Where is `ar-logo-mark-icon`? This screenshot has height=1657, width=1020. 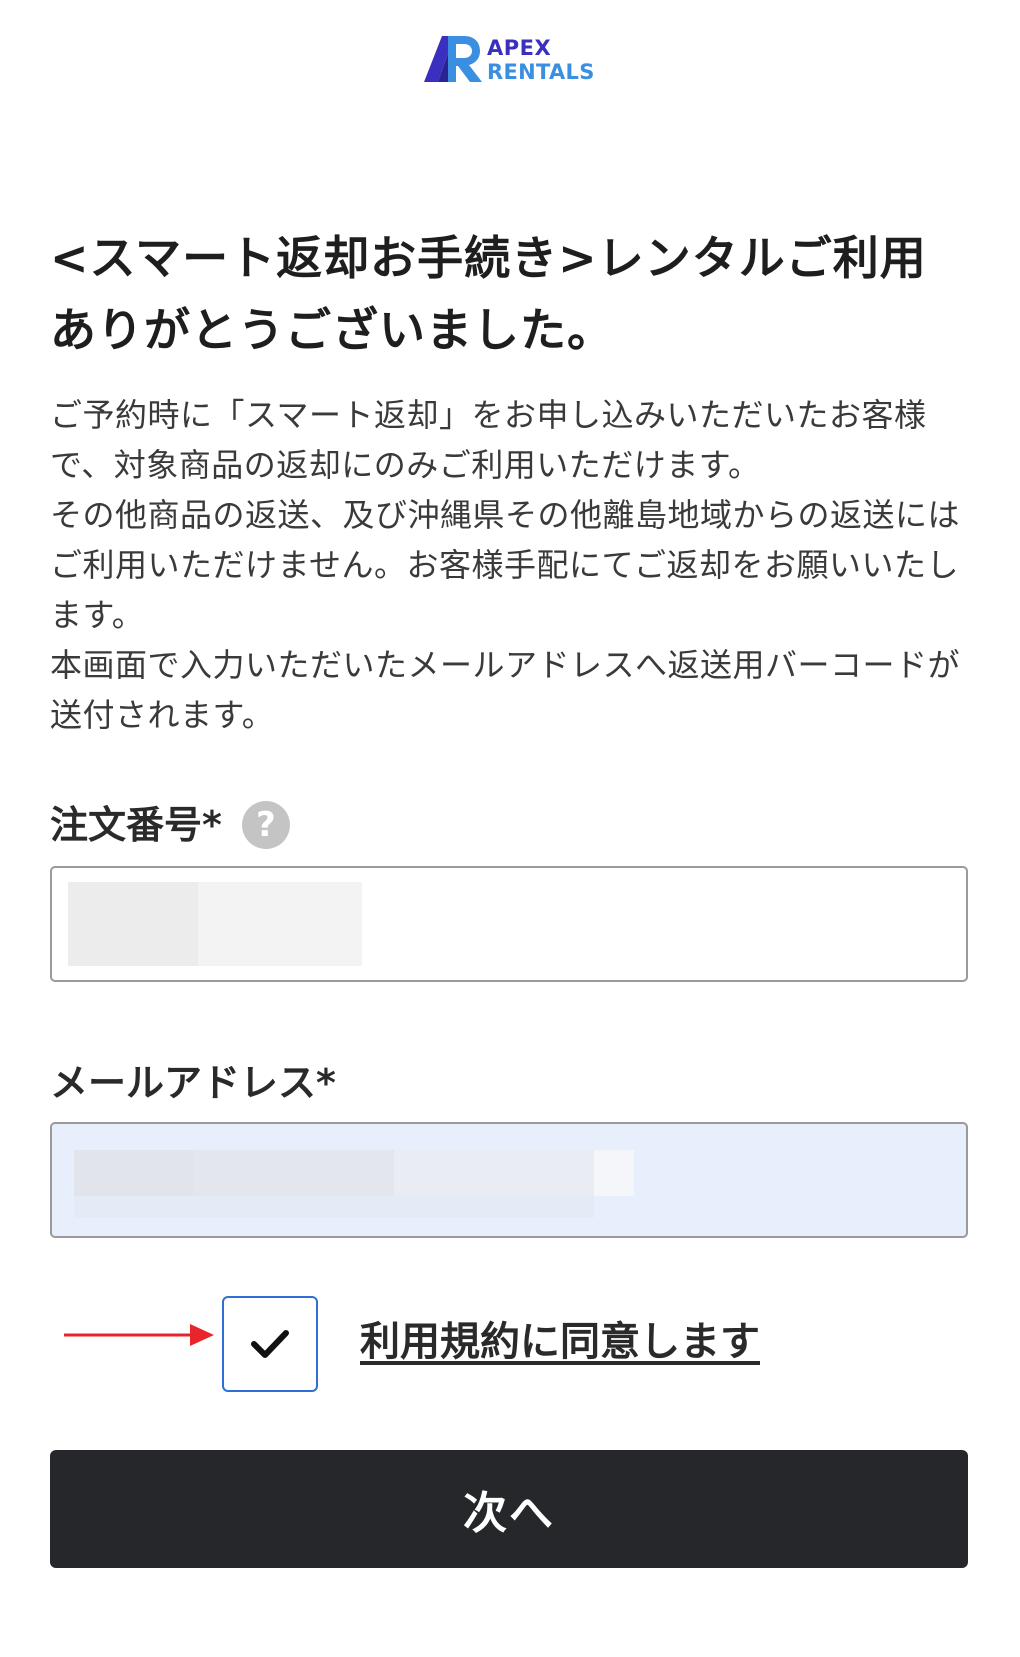 ar-logo-mark-icon is located at coordinates (453, 59).